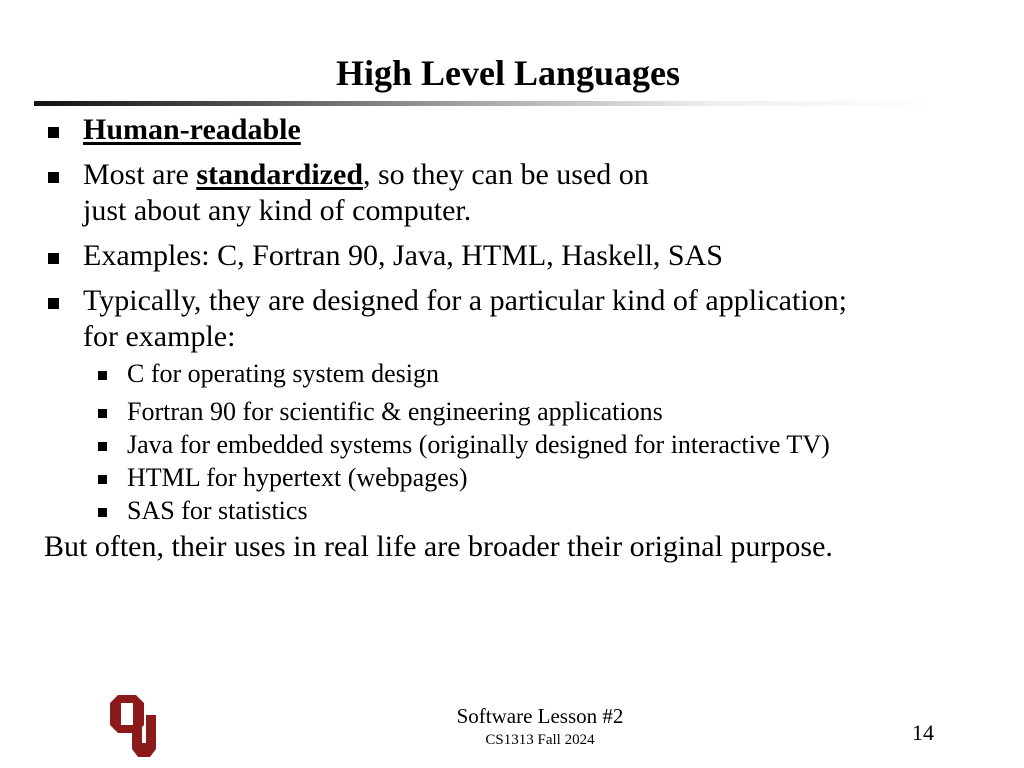 The width and height of the screenshot is (1024, 768). I want to click on sub-bullet-text: C for operating system design, so click(283, 373).